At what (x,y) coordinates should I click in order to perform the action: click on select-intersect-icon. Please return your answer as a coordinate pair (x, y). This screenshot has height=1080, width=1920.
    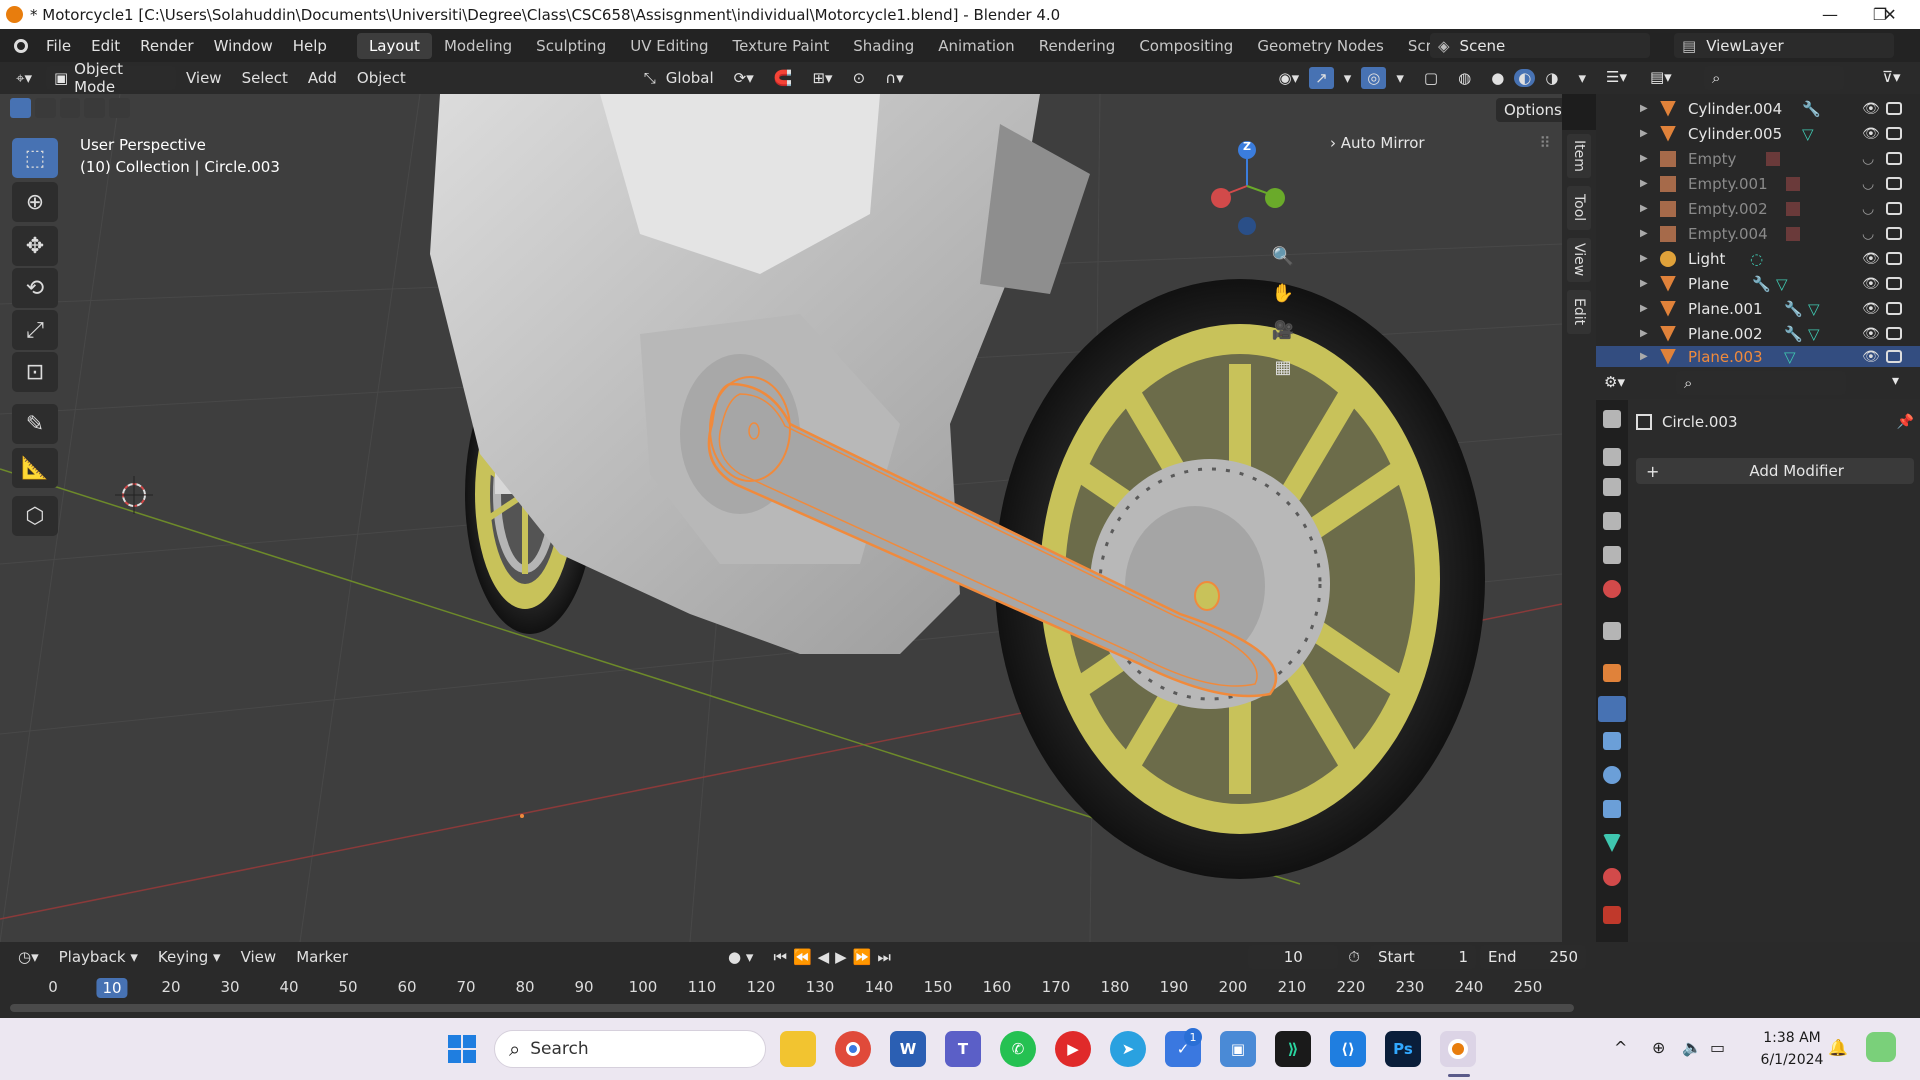
    Looking at the image, I should click on (119, 108).